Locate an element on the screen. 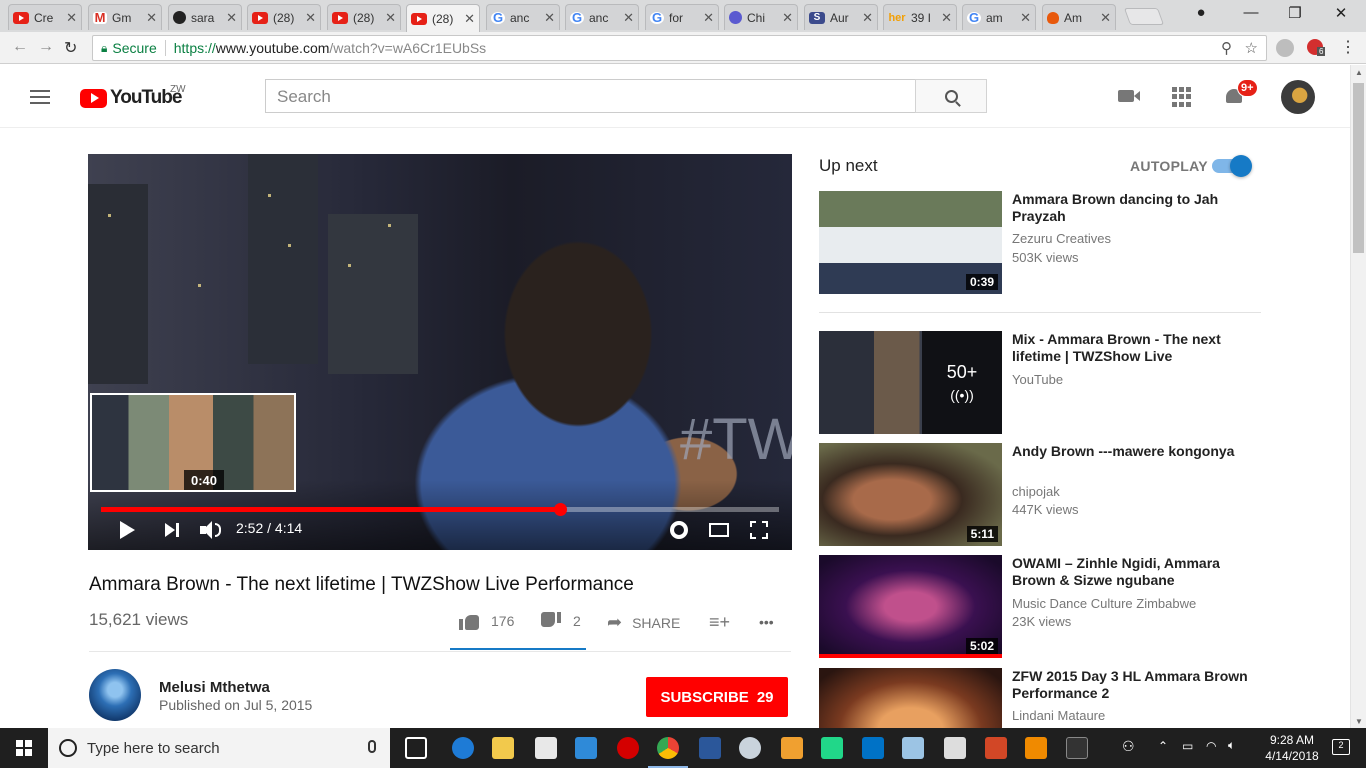 This screenshot has width=1366, height=768. video-thumbnail: 5:11 is located at coordinates (910, 494).